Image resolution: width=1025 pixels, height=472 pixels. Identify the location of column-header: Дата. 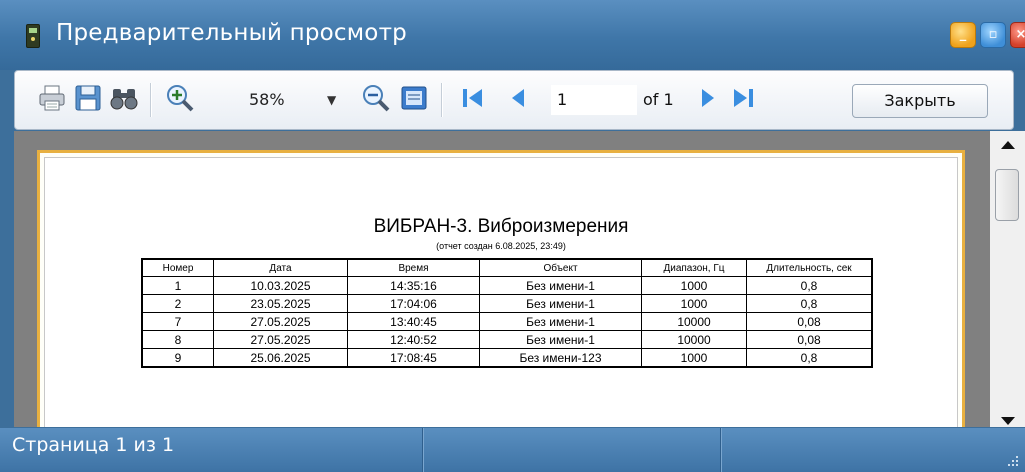
(280, 267).